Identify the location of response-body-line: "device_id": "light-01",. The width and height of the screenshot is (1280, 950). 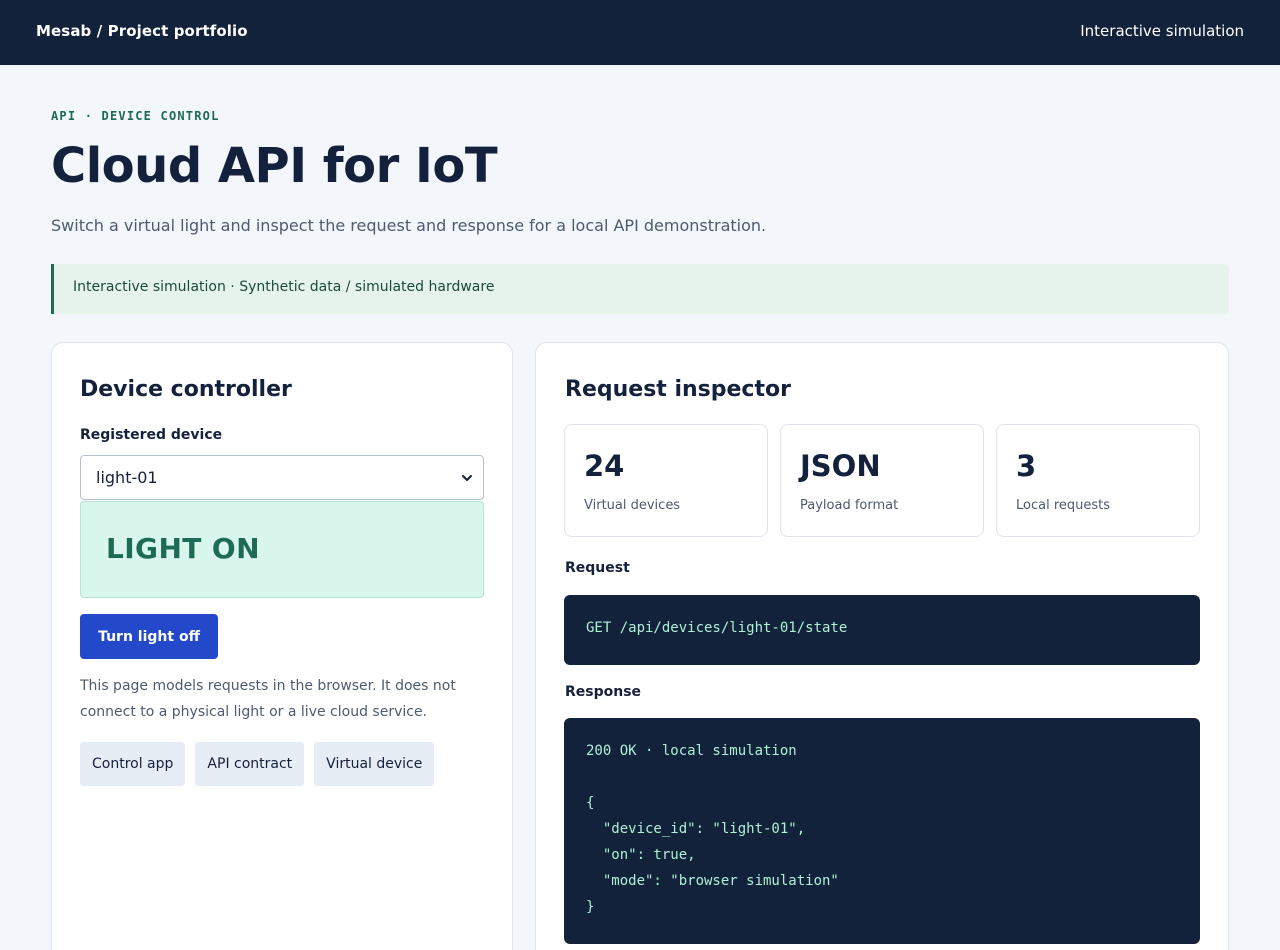
(696, 829).